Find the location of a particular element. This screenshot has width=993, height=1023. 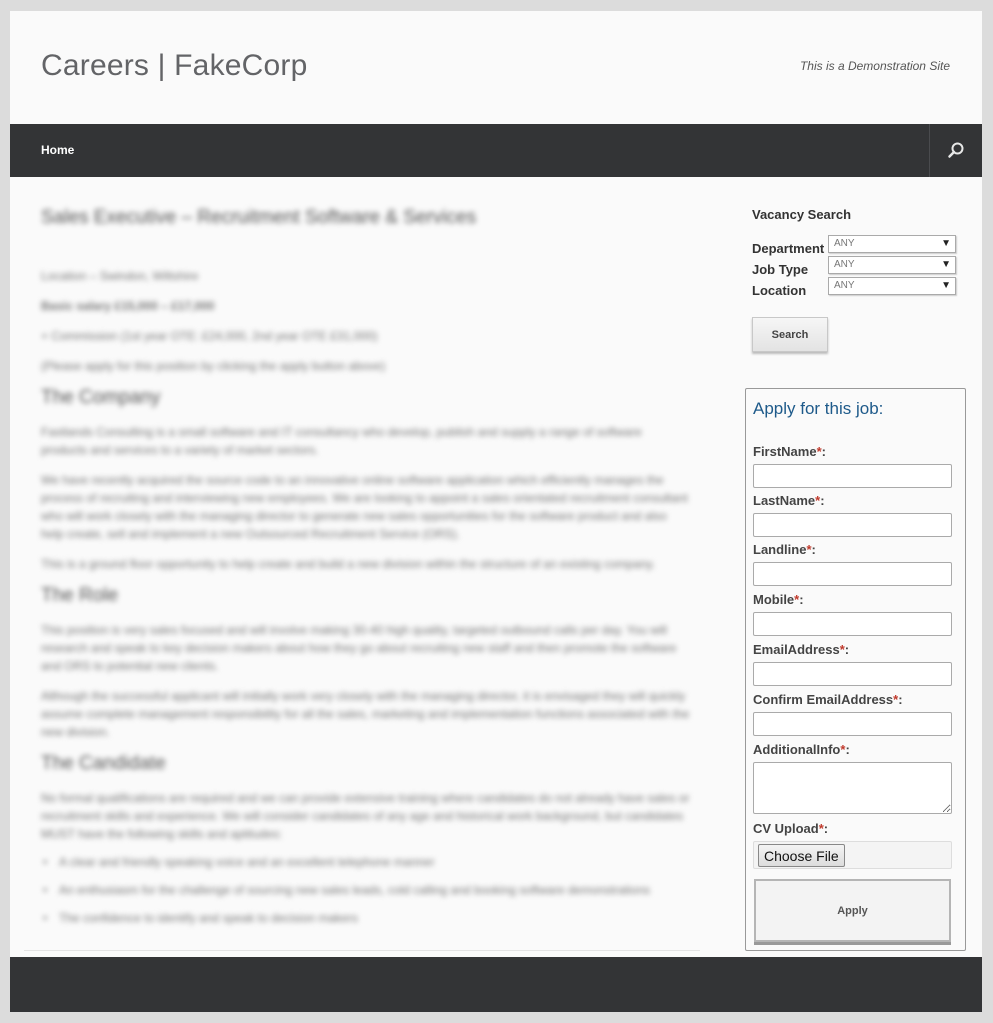

vacancy-search-title: Vacancy Search is located at coordinates (802, 214).